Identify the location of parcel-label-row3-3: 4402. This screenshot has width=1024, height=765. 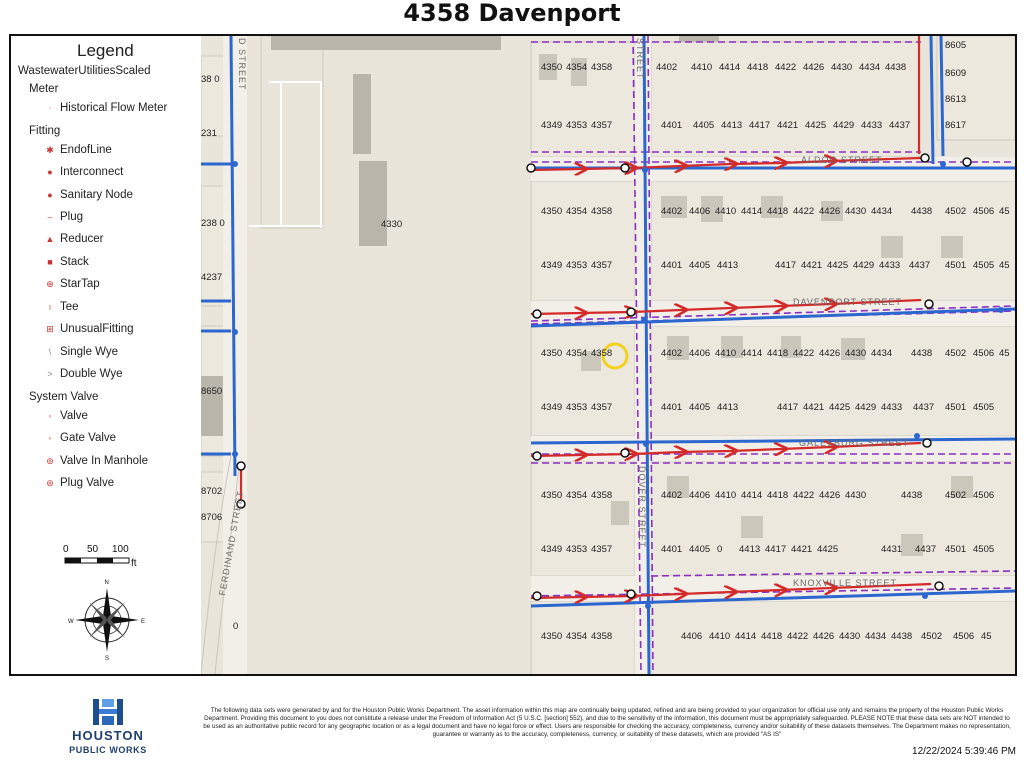
(671, 211).